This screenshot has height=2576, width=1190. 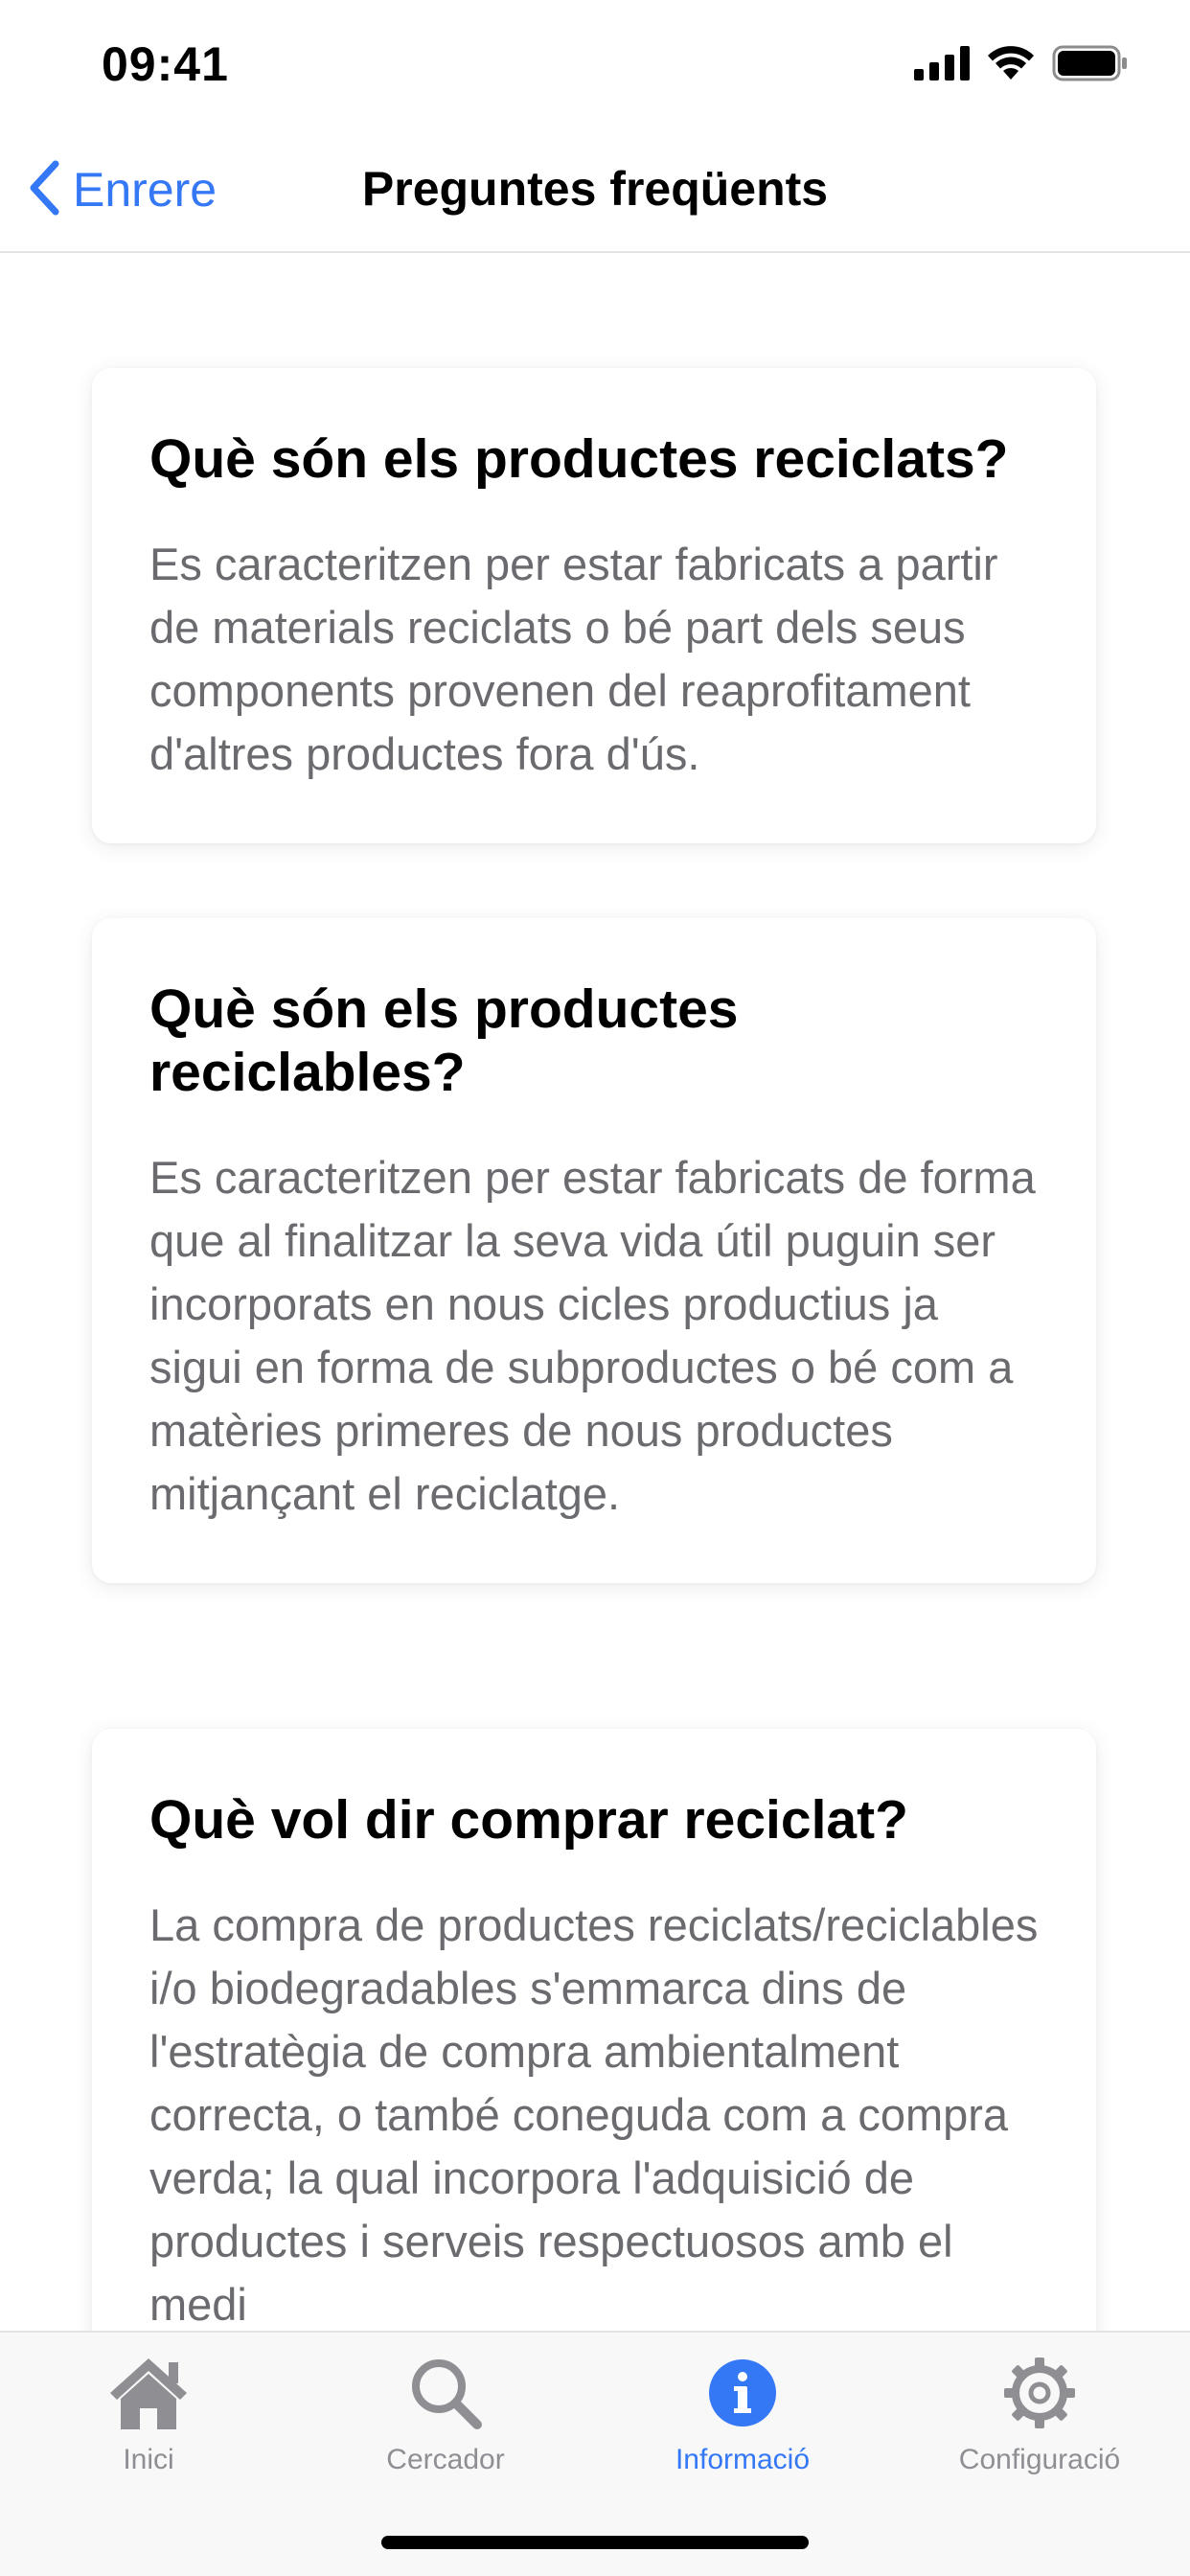 I want to click on faq-question: Què vol dir comprar reciclat?, so click(x=528, y=1820).